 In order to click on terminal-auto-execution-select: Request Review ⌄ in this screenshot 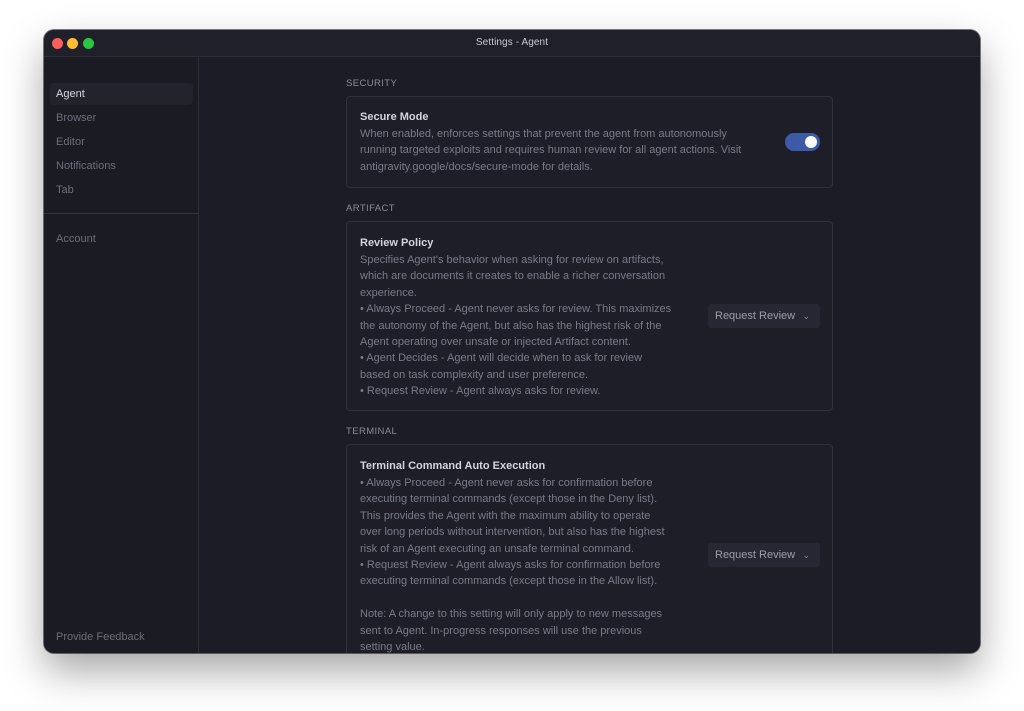, I will do `click(764, 555)`.